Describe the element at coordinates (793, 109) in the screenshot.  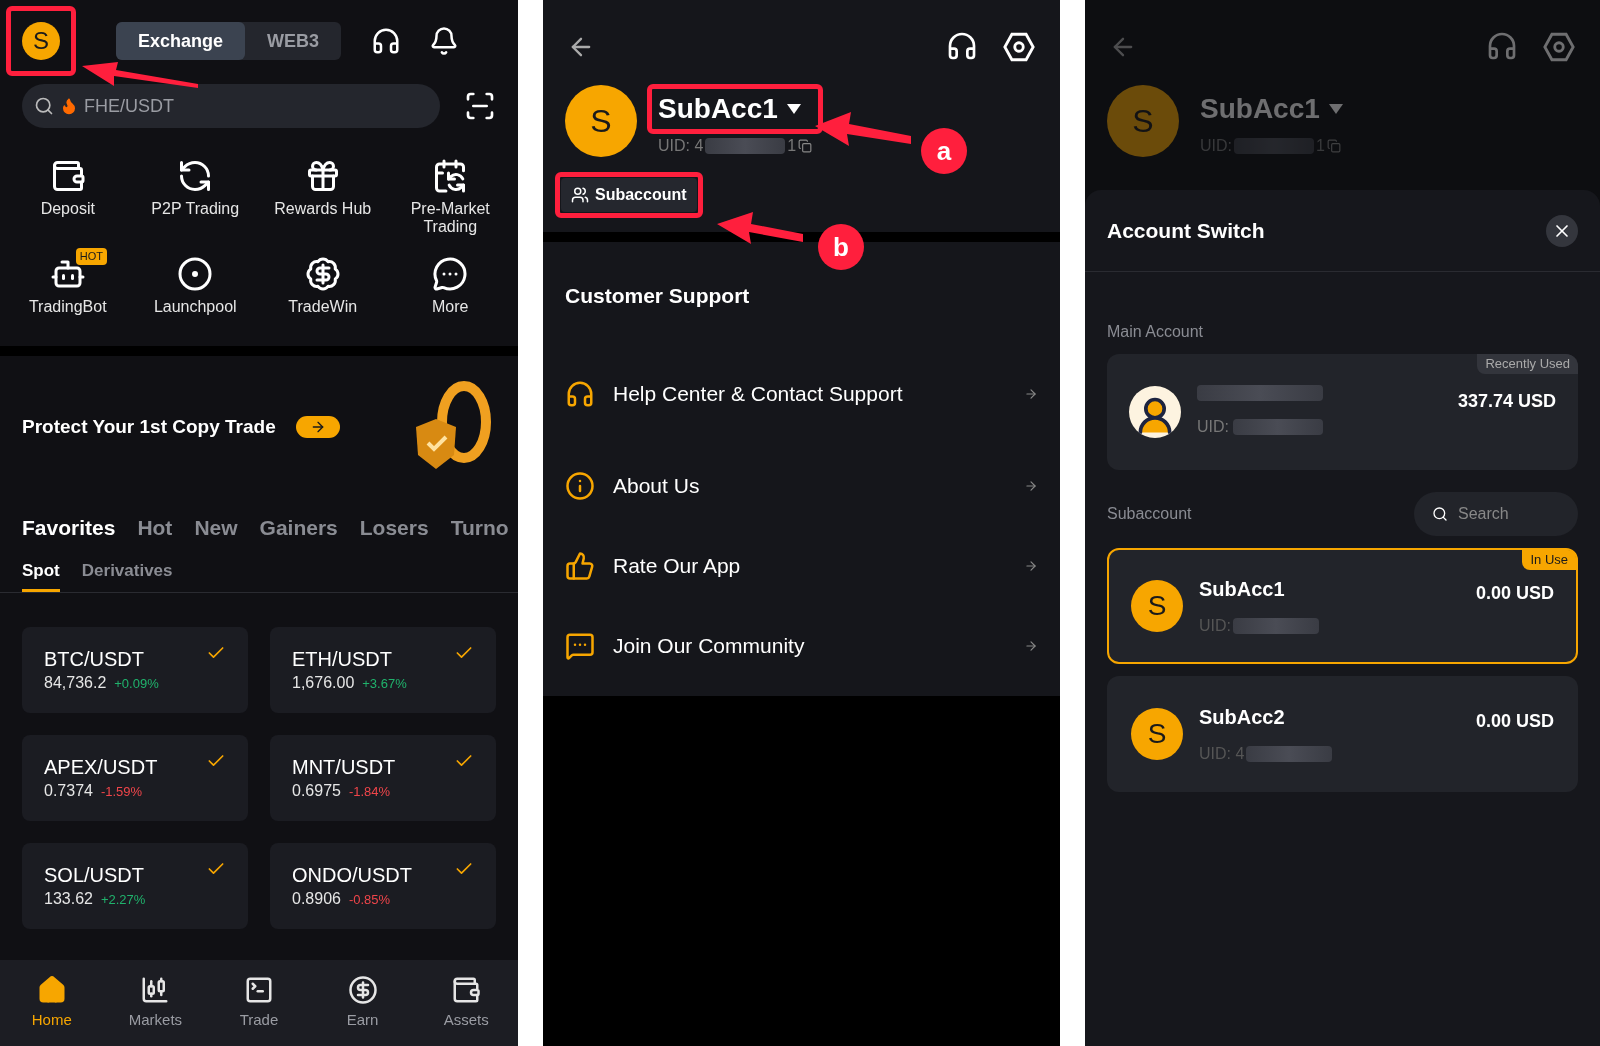
I see `caret-icon` at that location.